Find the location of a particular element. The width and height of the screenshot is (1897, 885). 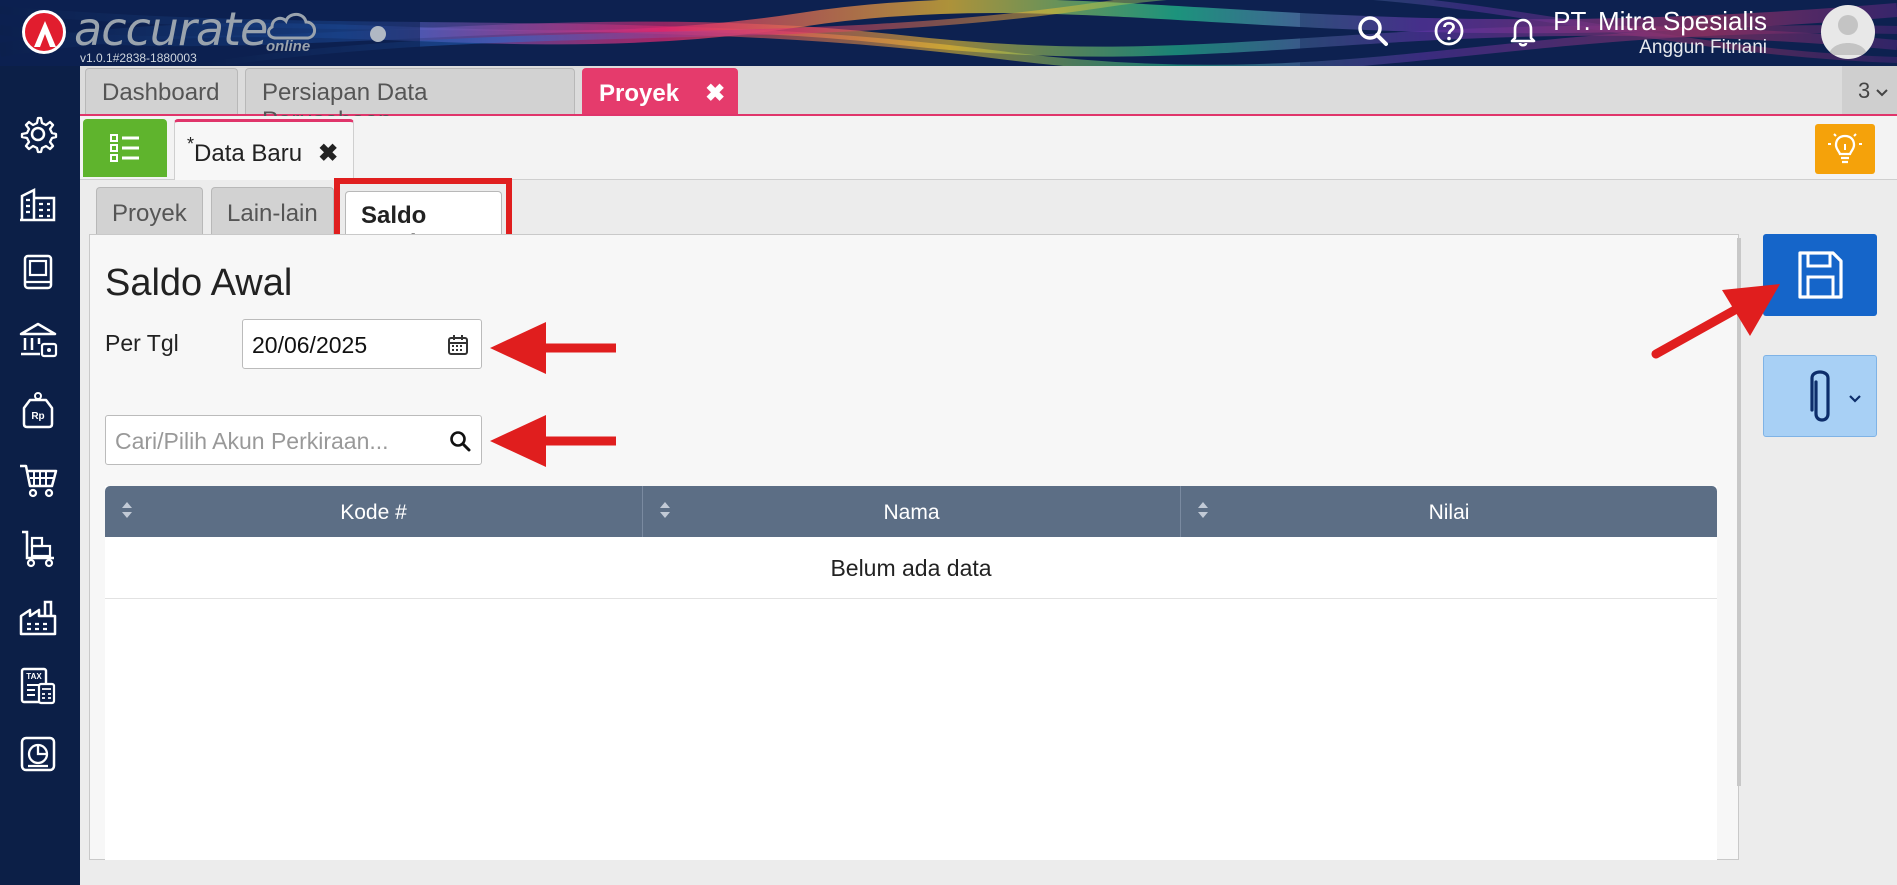

tips-button is located at coordinates (1845, 149).